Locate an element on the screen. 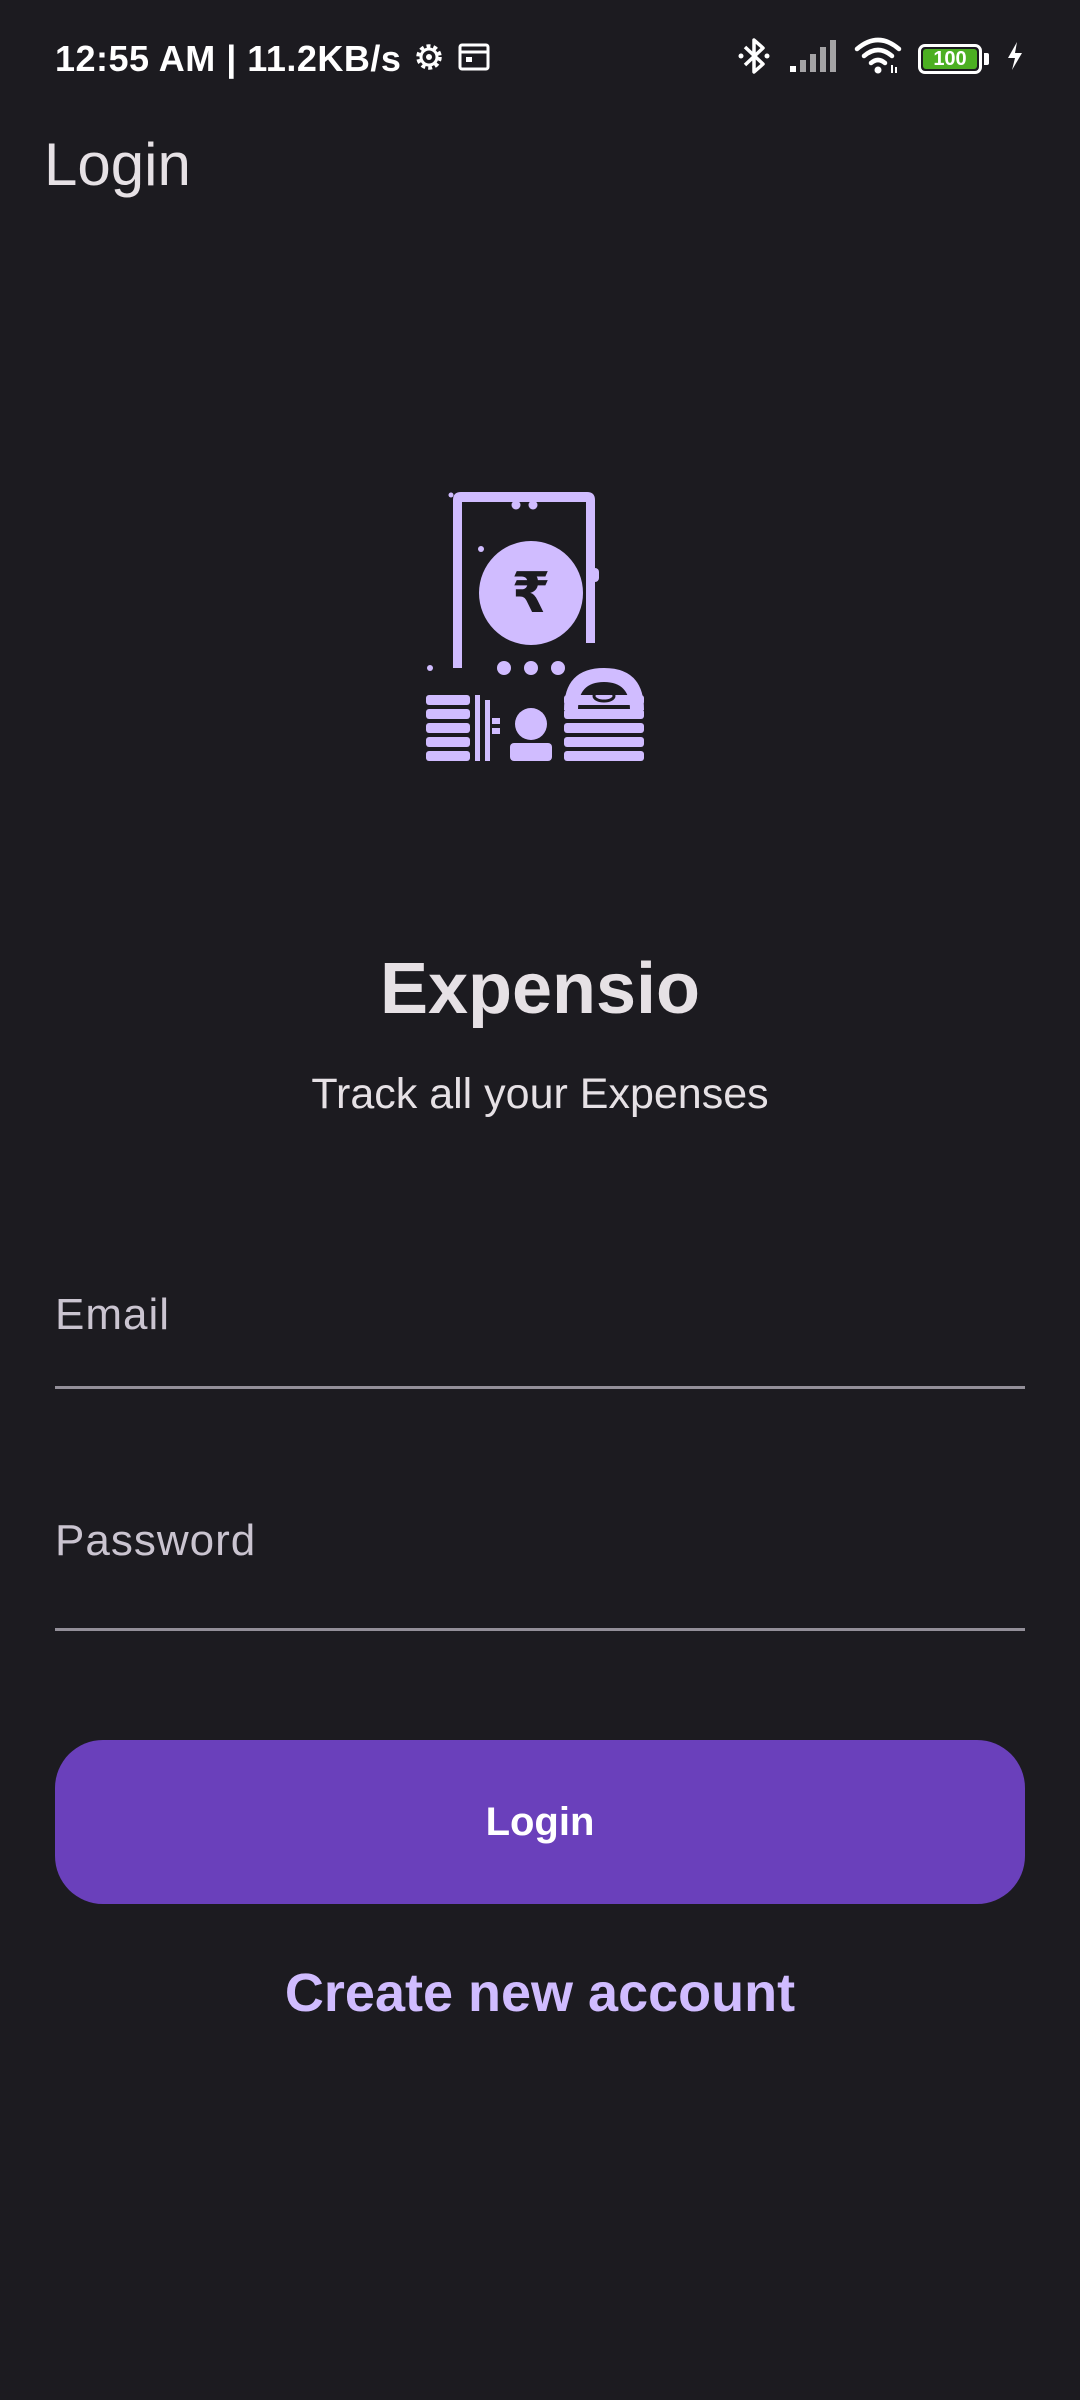 This screenshot has width=1080, height=2400. status-right: 100 is located at coordinates (880, 58).